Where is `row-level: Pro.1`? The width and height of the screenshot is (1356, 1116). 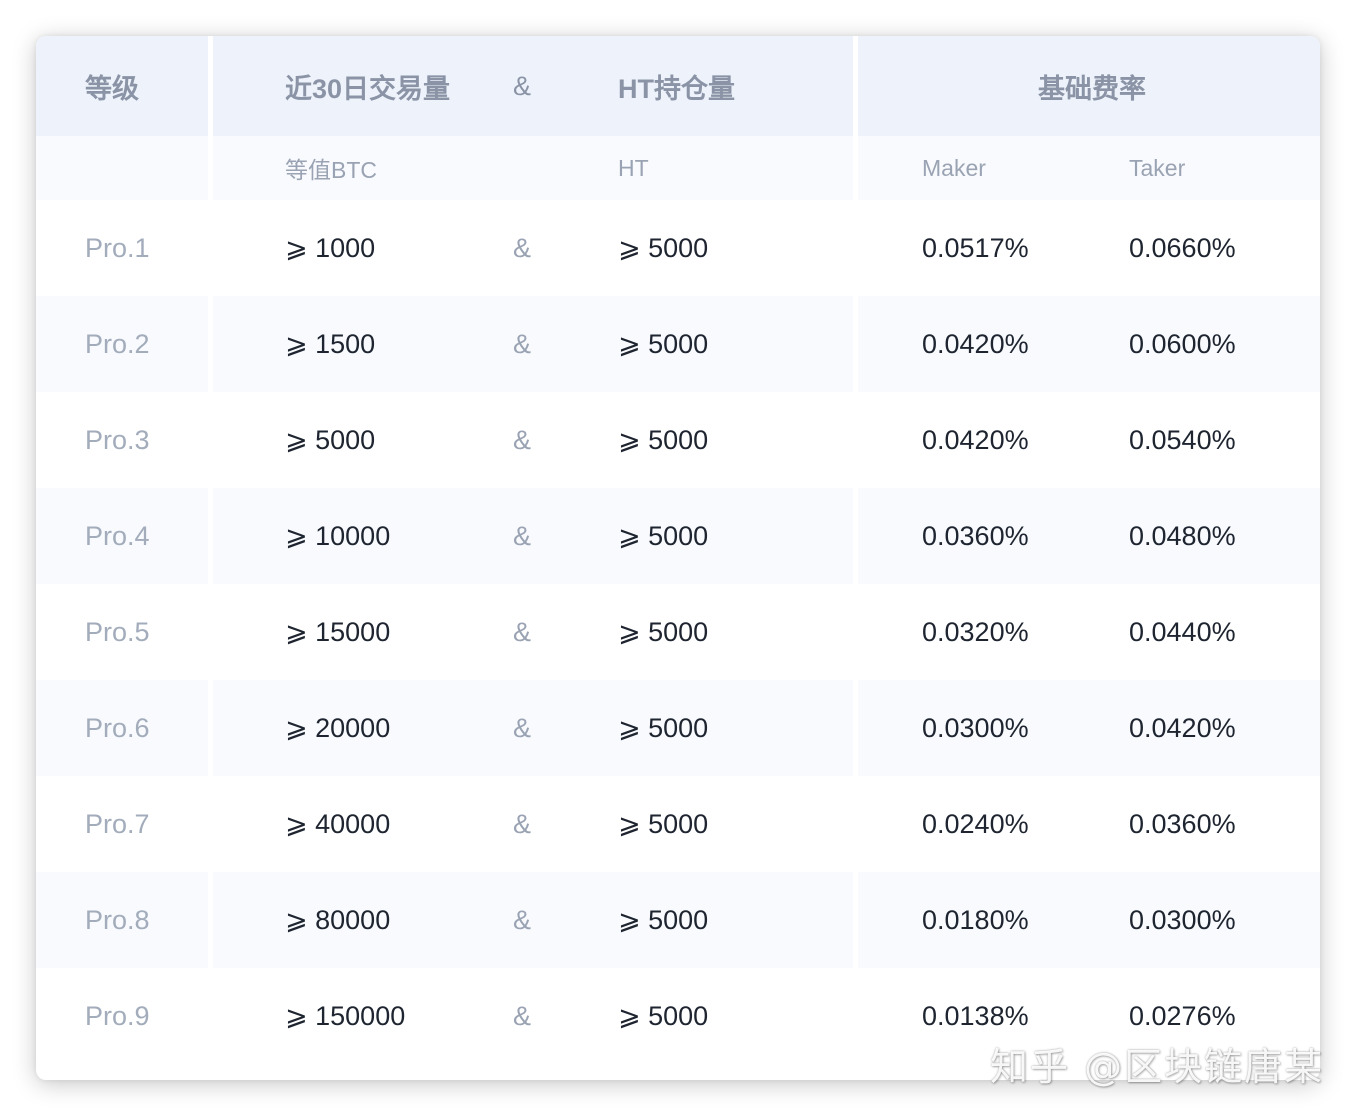 row-level: Pro.1 is located at coordinates (117, 247).